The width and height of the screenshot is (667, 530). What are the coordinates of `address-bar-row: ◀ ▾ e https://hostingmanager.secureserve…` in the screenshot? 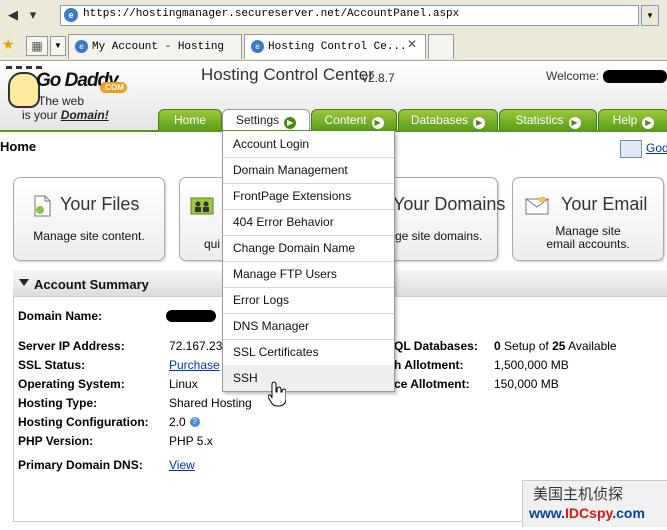 It's located at (333, 15).